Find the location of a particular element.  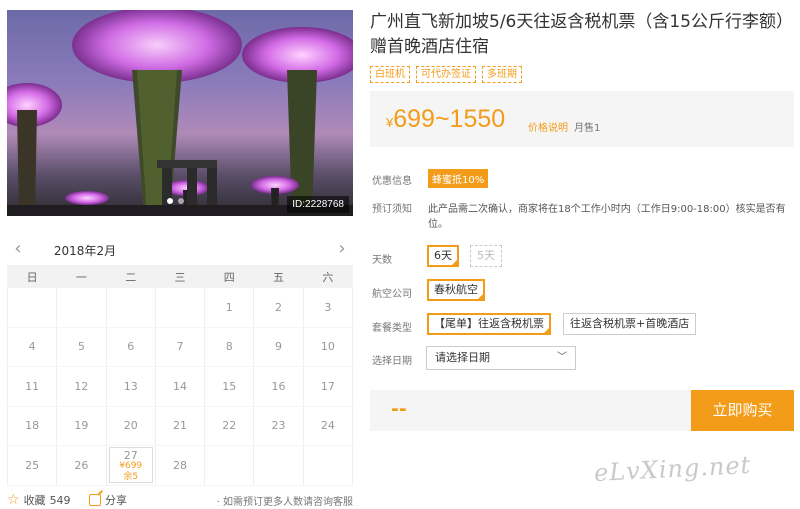

share-button: 分享 is located at coordinates (108, 500).